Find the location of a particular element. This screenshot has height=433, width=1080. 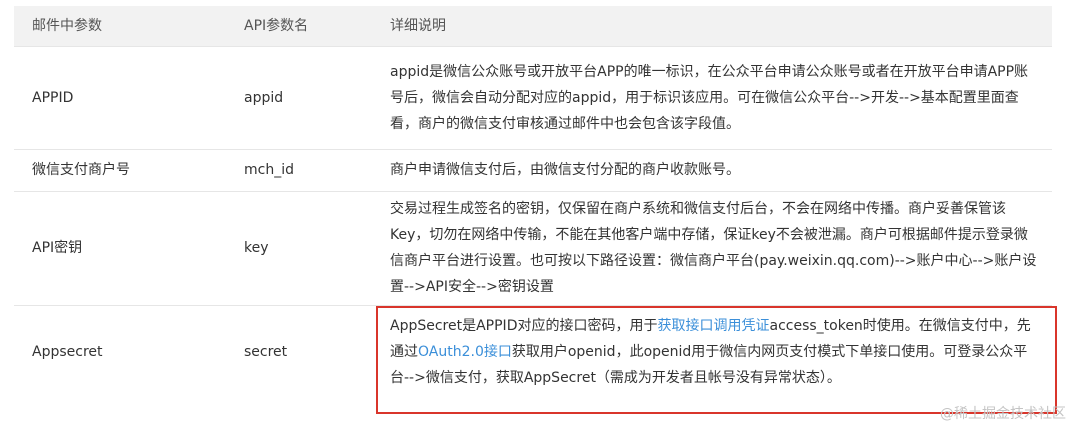

oauth-link: OAuth2.0接口 is located at coordinates (465, 352).